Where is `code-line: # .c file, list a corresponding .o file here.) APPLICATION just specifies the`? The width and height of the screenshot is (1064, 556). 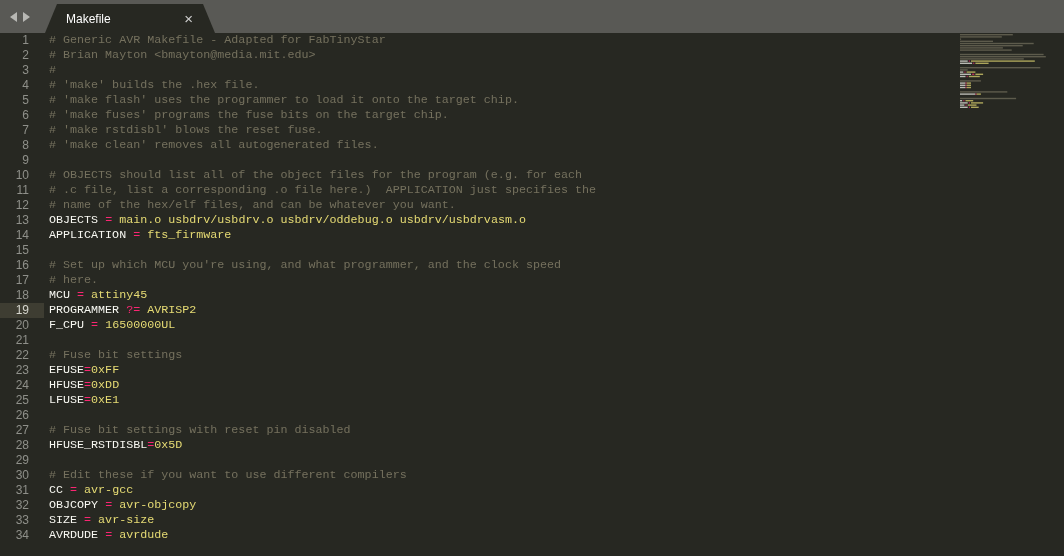 code-line: # .c file, list a corresponding .o file here.) APPLICATION just specifies the is located at coordinates (323, 190).